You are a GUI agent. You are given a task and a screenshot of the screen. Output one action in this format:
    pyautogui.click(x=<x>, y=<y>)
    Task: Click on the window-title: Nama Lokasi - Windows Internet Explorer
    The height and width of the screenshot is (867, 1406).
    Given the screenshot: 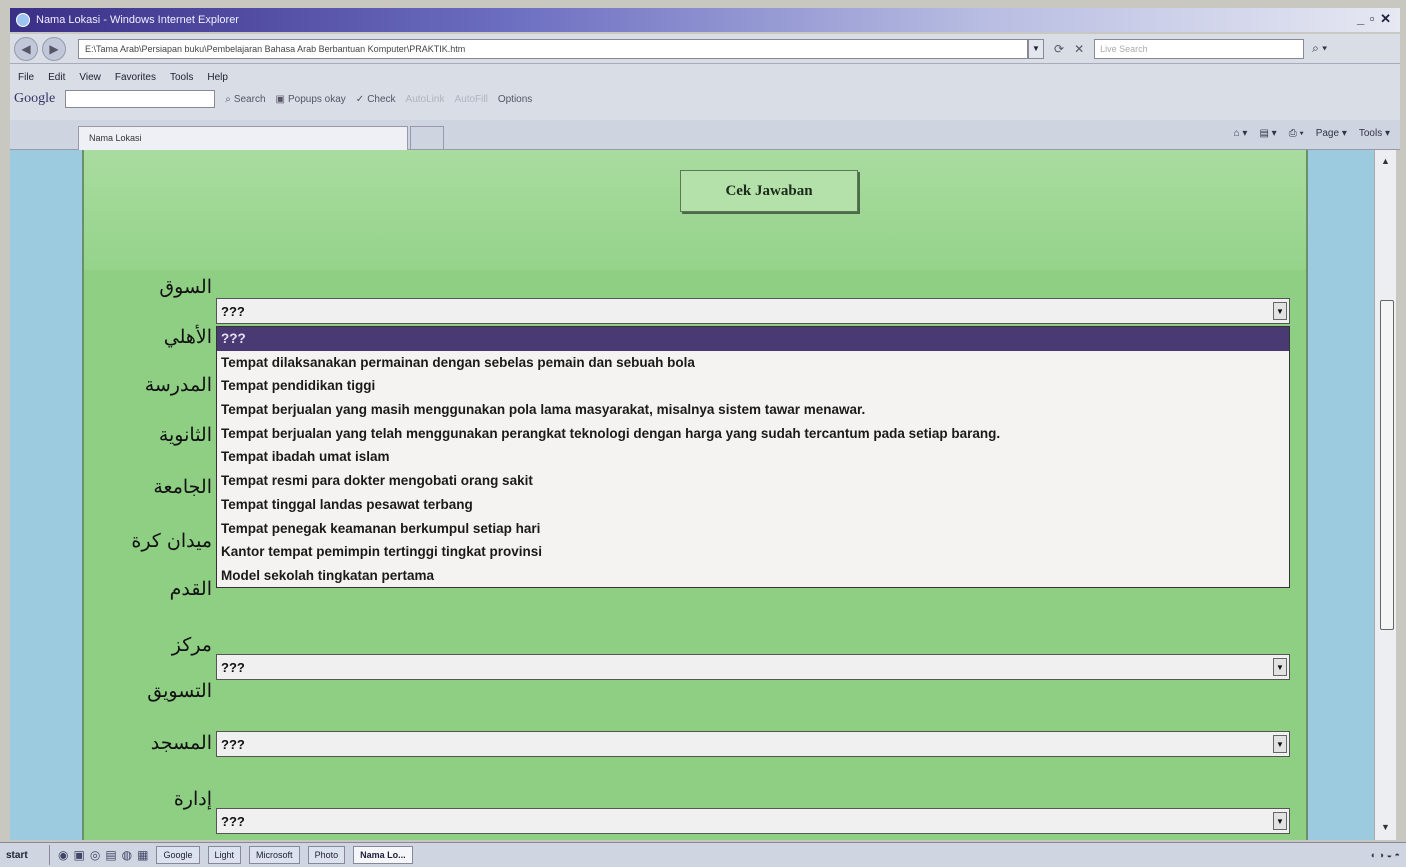 What is the action you would take?
    pyautogui.click(x=137, y=20)
    